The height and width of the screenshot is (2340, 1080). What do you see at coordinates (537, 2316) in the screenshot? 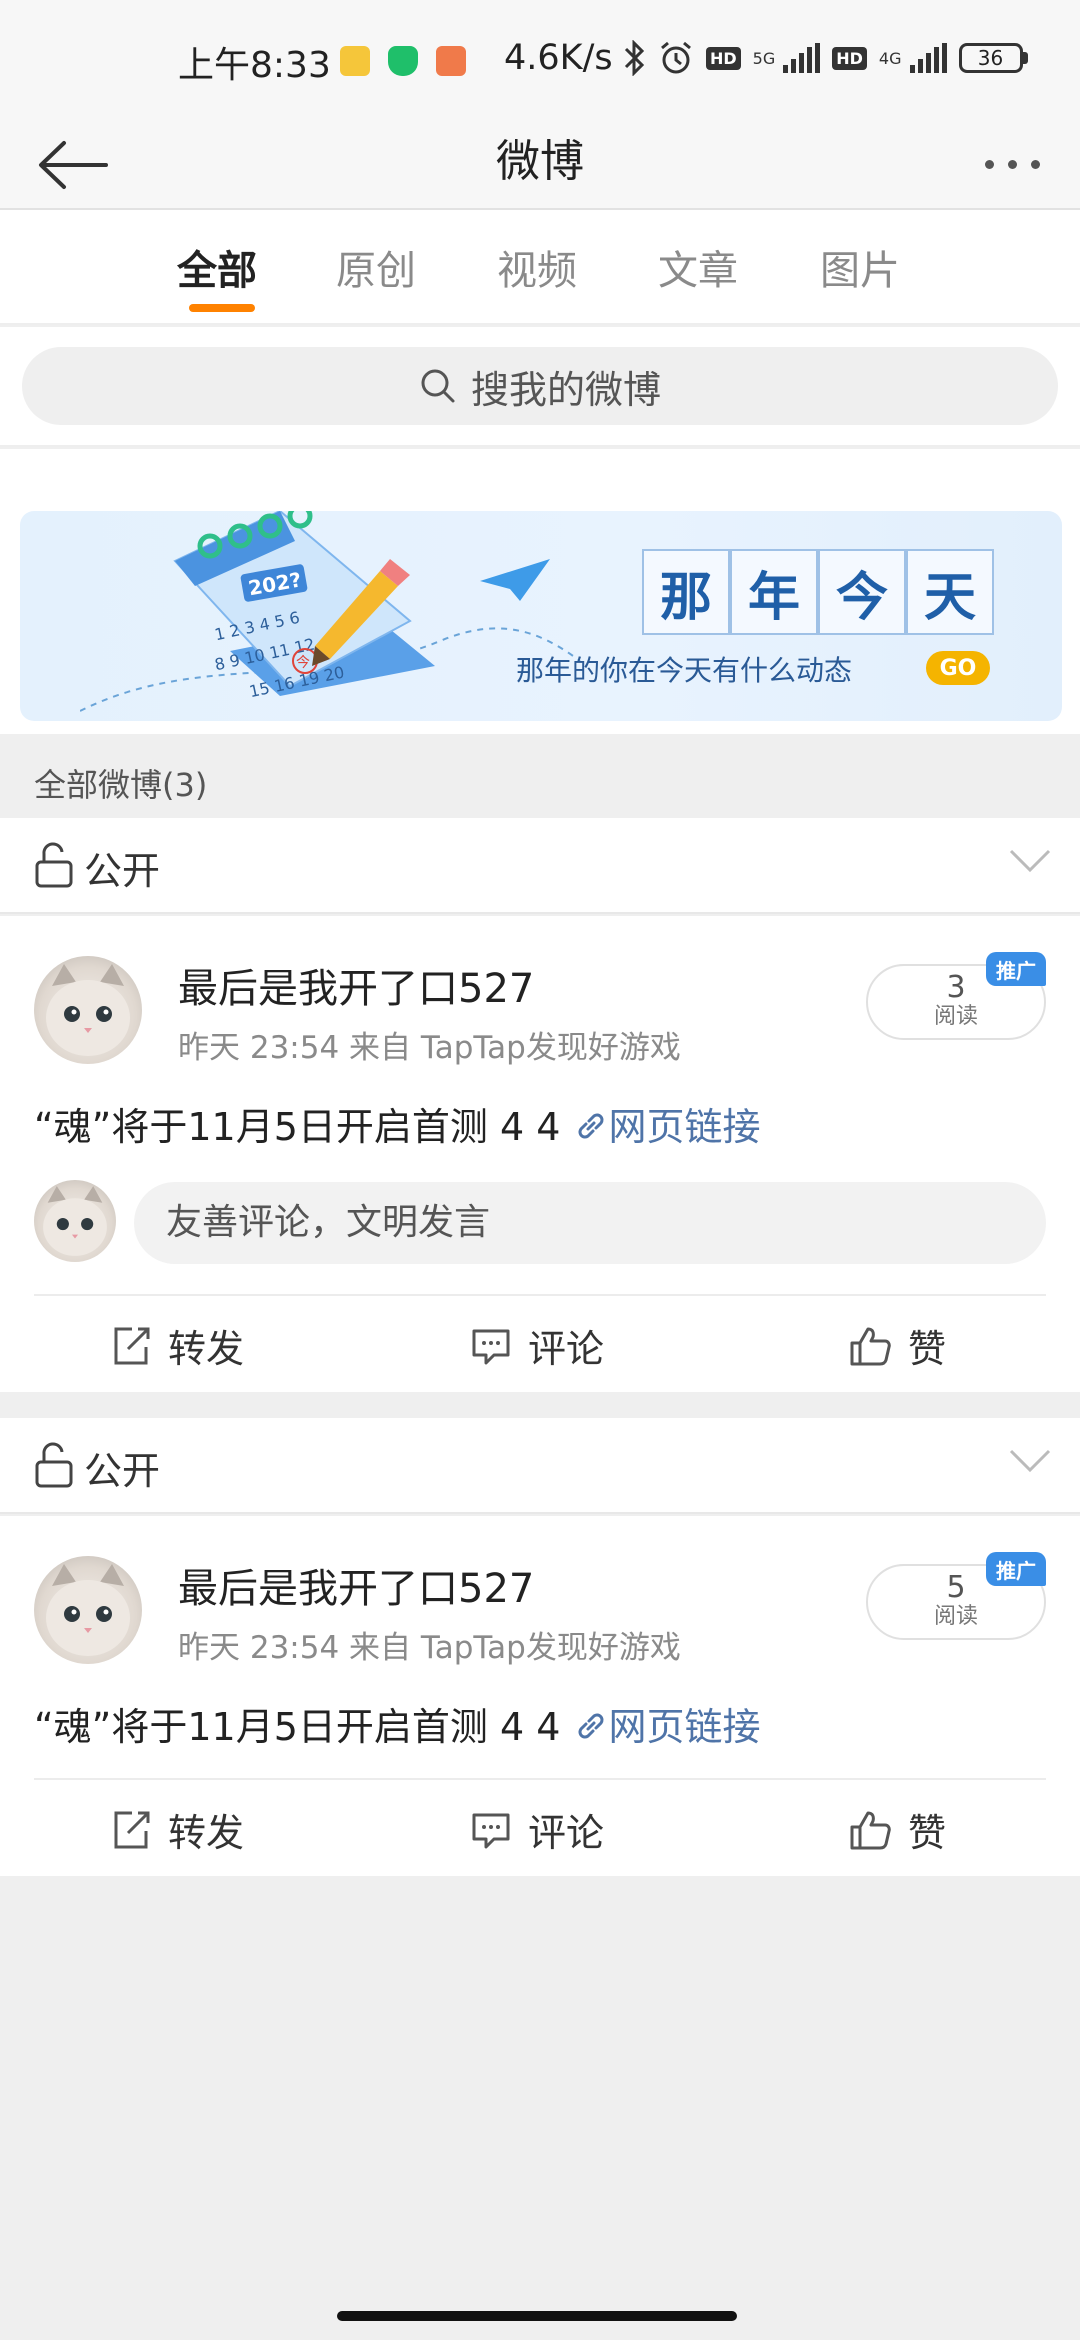
I see `home-indicator` at bounding box center [537, 2316].